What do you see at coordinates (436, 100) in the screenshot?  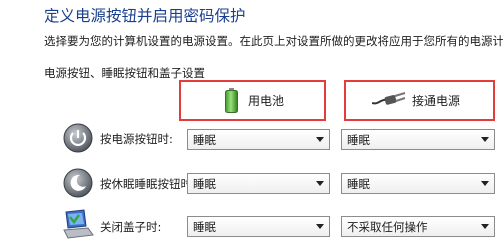 I see `plugged-in-column-label: 接通电源` at bounding box center [436, 100].